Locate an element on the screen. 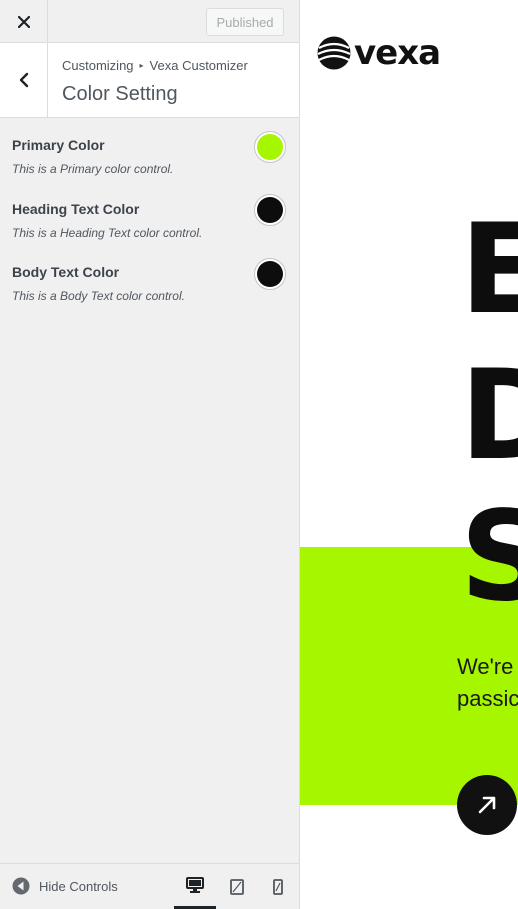 Image resolution: width=518 pixels, height=909 pixels. hero-heading-line-2: D is located at coordinates (489, 416).